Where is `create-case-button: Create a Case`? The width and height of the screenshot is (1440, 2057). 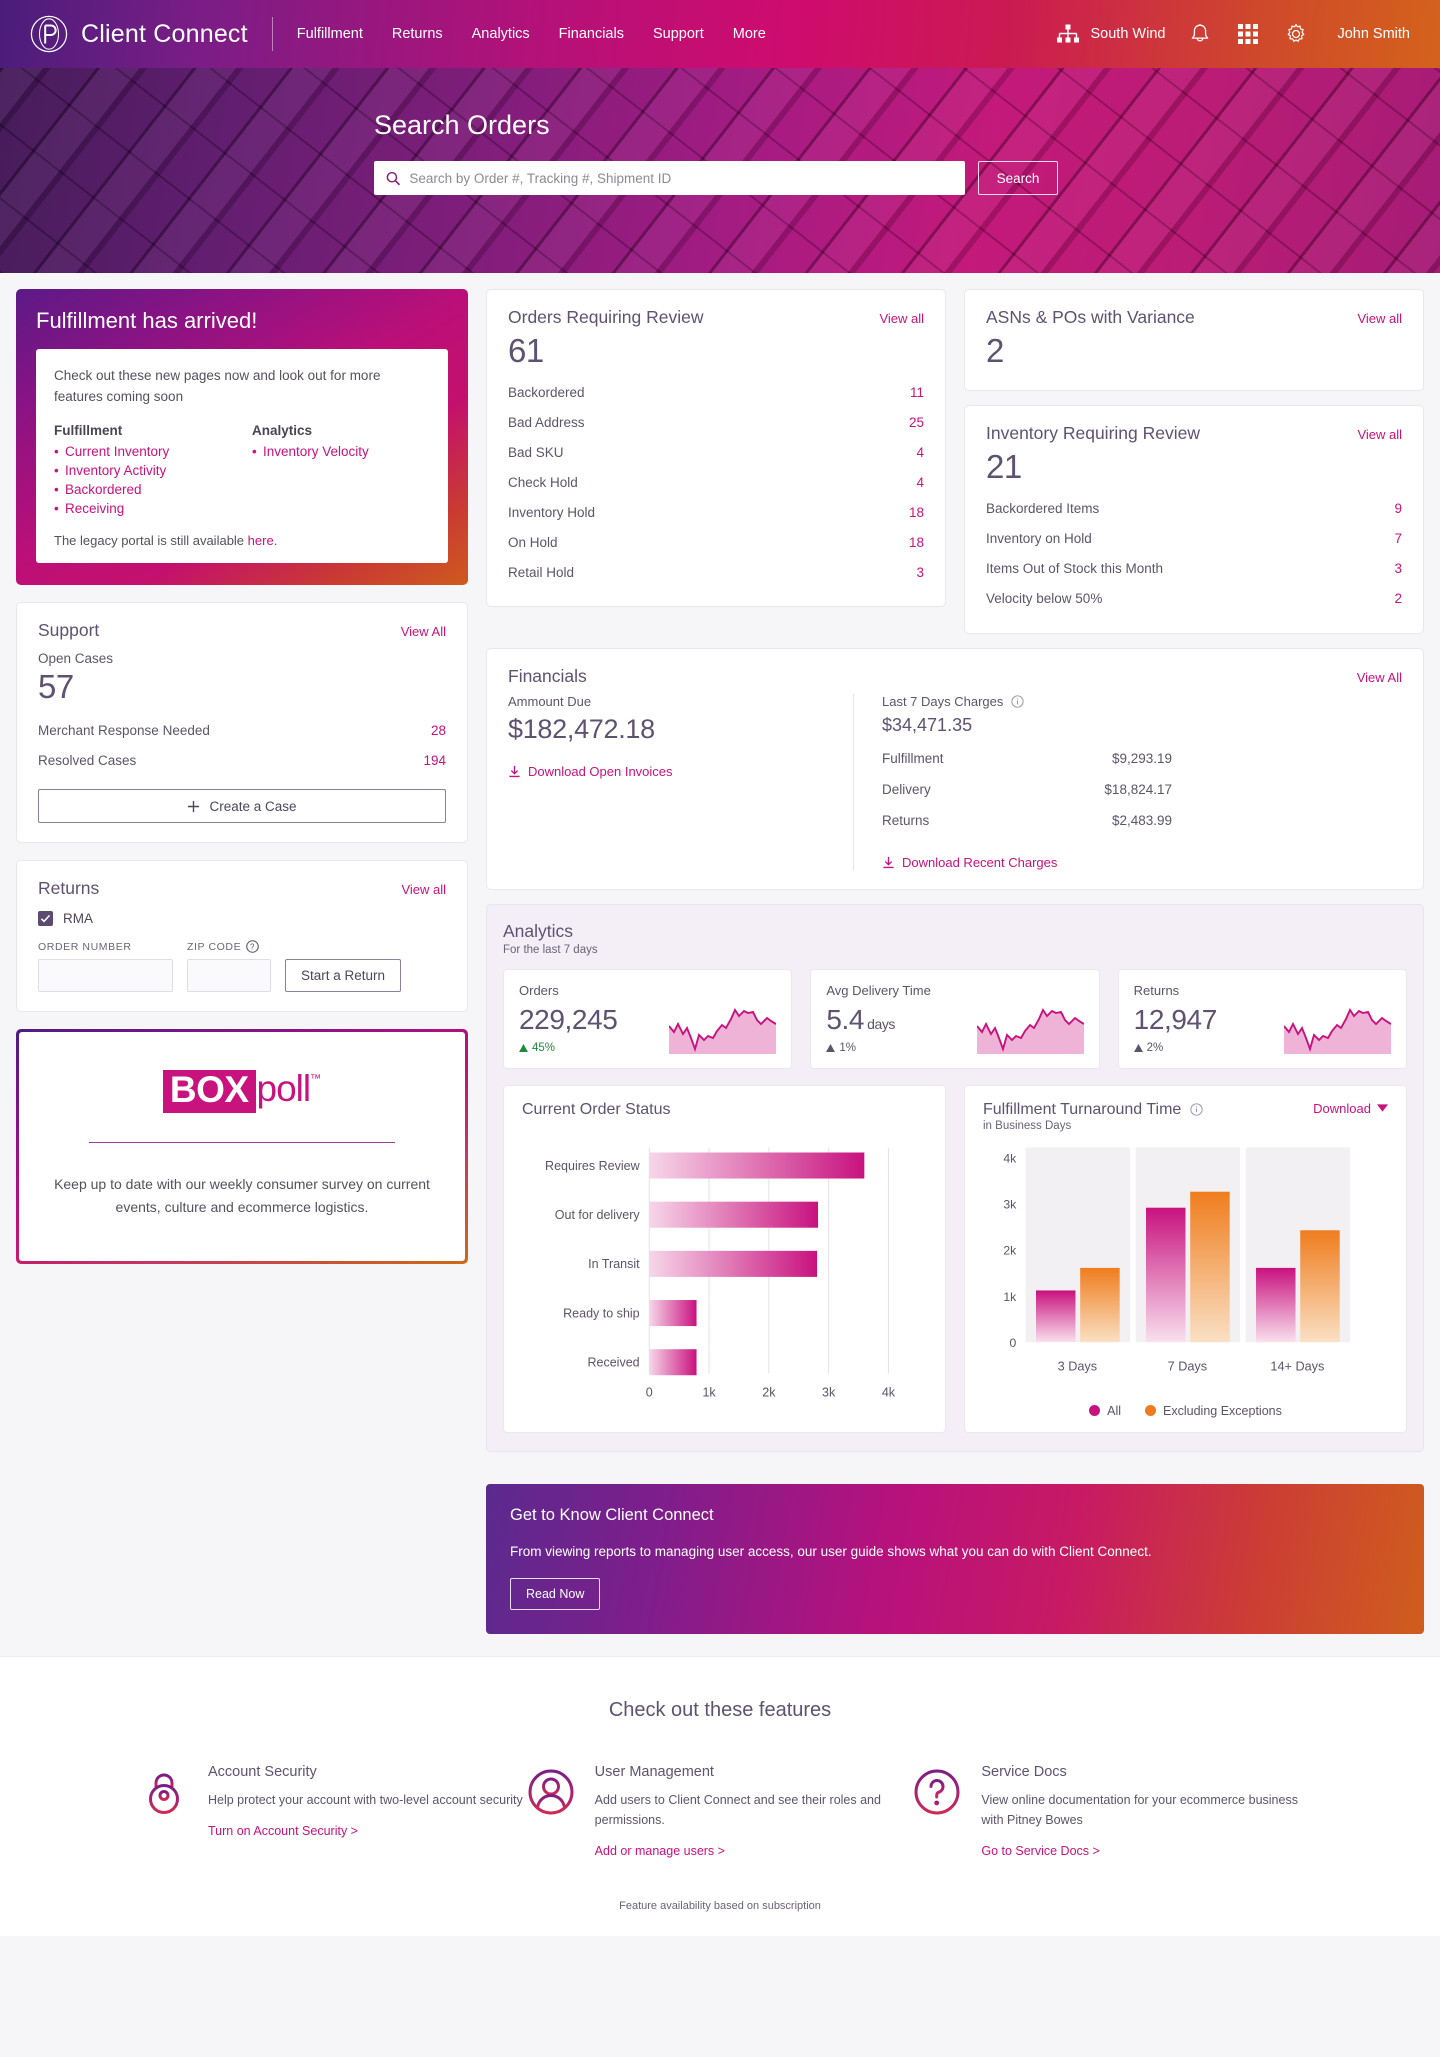
create-case-button: Create a Case is located at coordinates (242, 806).